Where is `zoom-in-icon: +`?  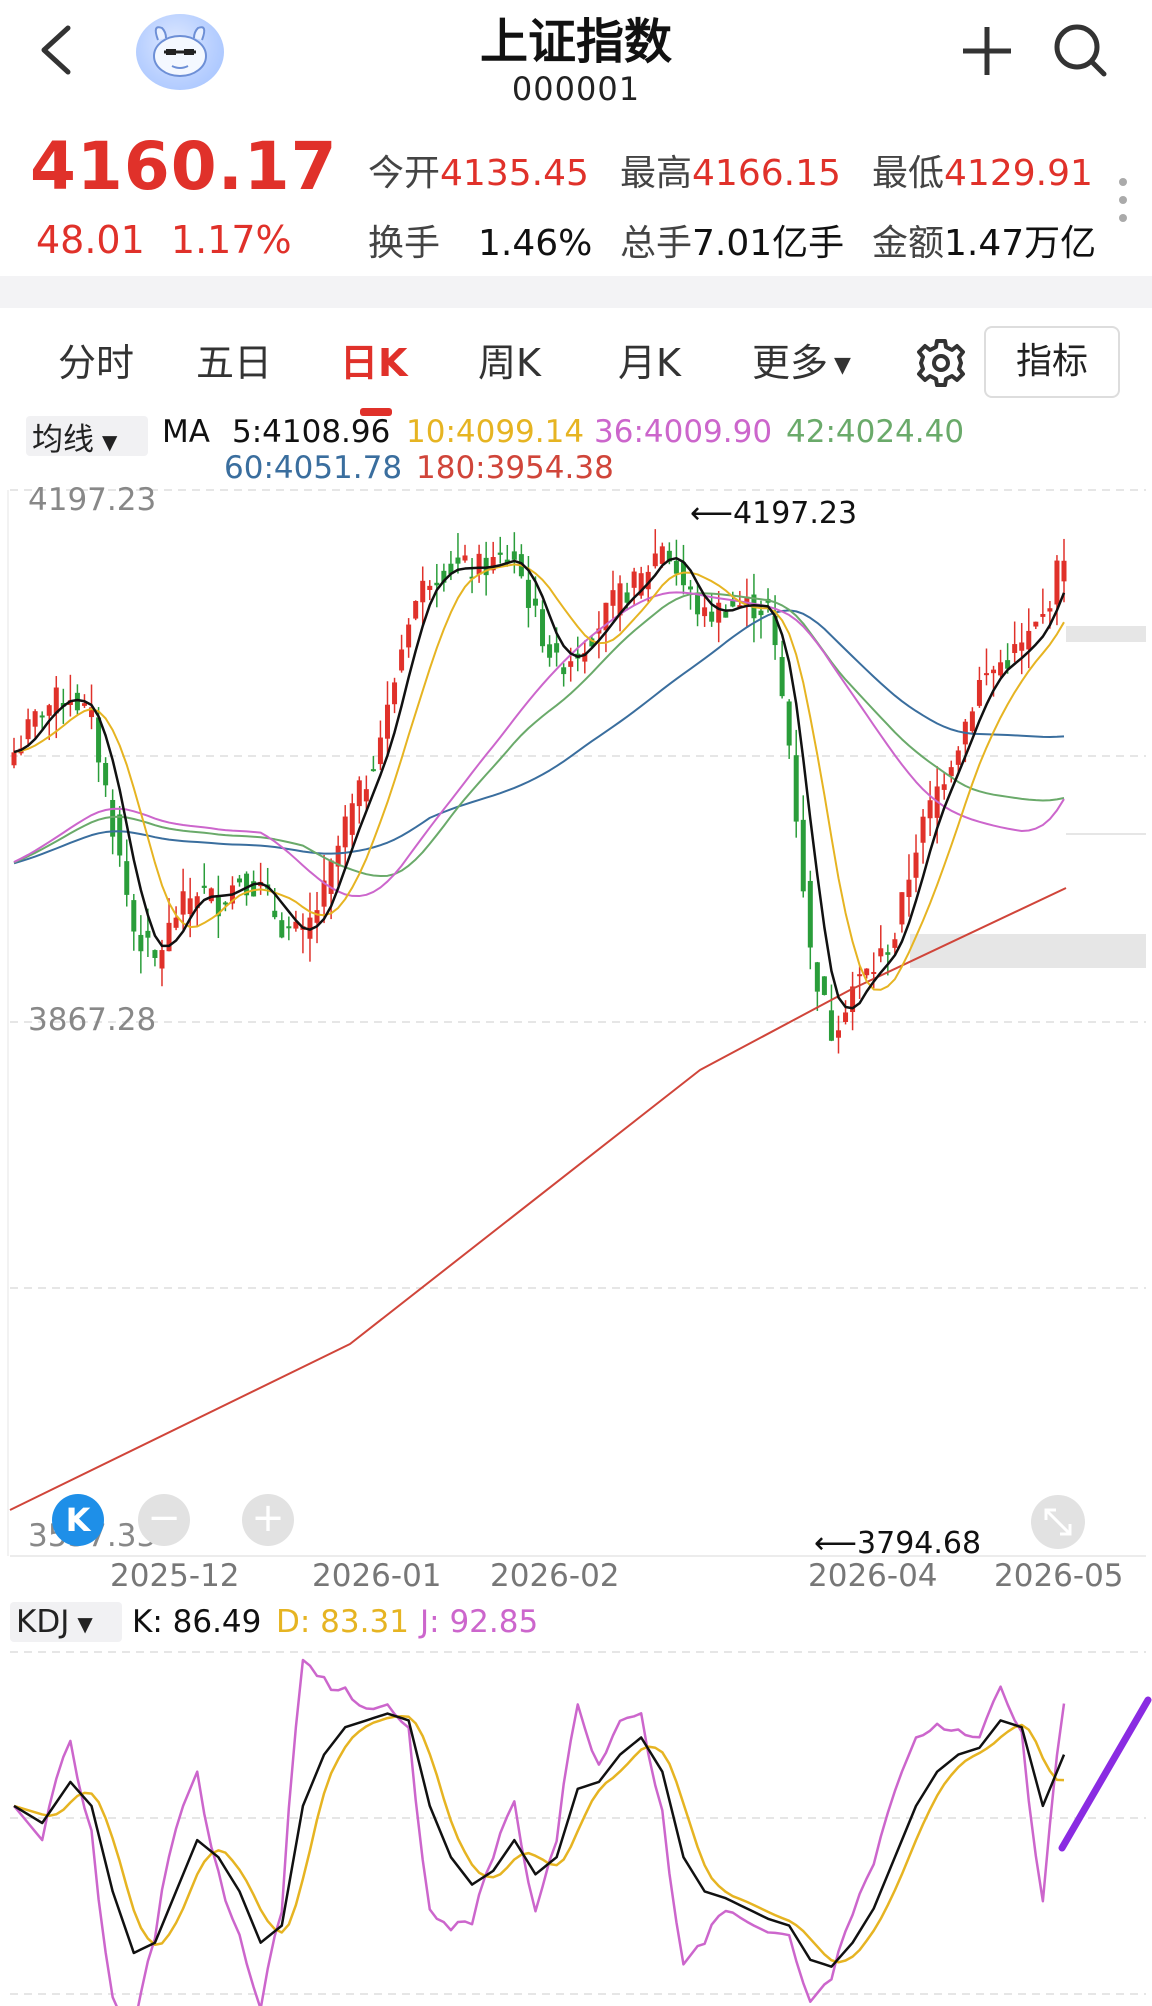
zoom-in-icon: + is located at coordinates (268, 1520).